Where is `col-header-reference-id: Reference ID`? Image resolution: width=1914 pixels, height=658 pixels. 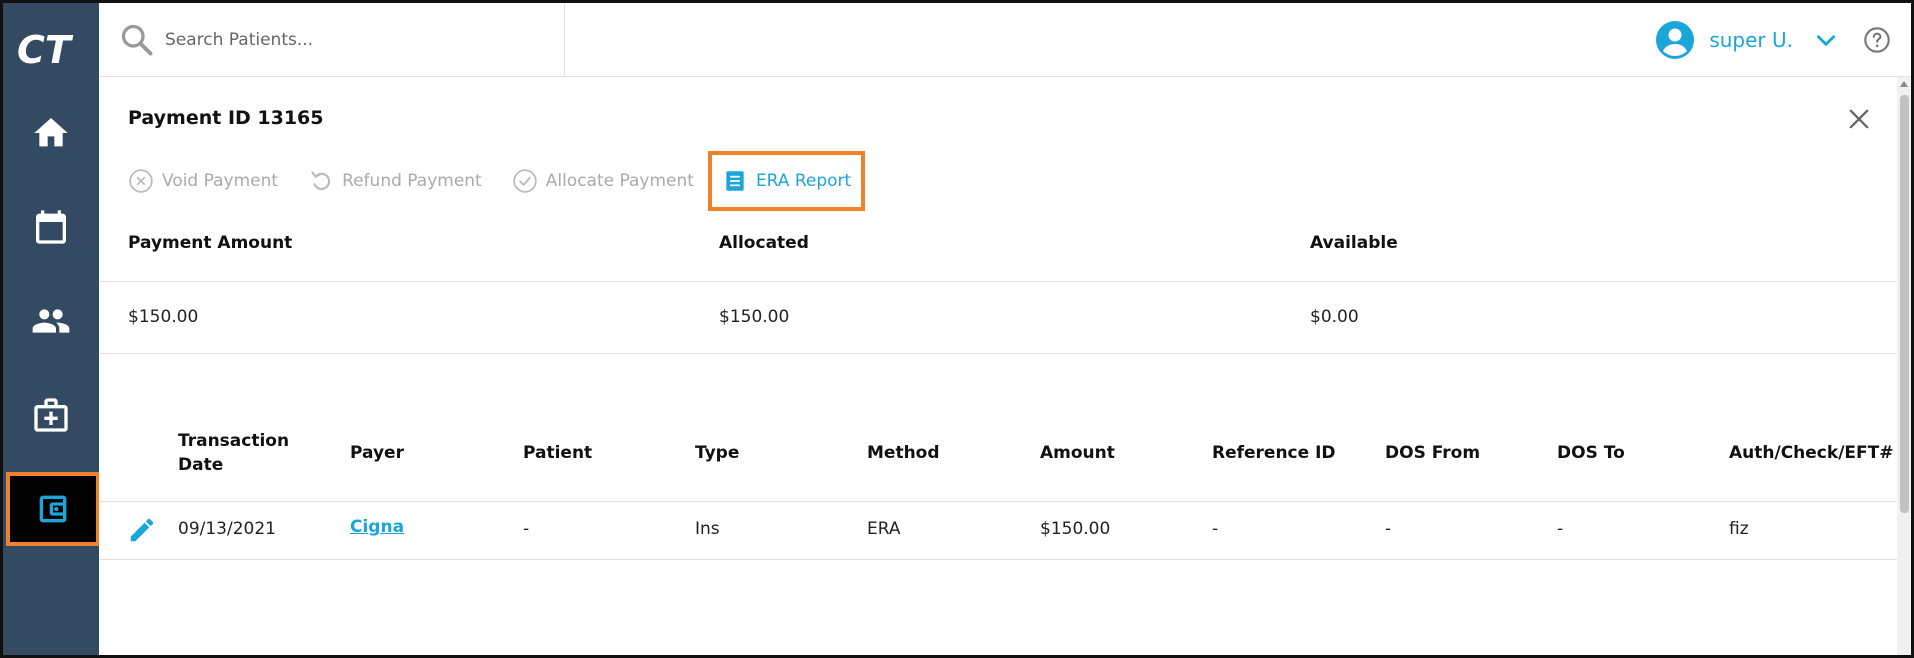
col-header-reference-id: Reference ID is located at coordinates (1274, 453).